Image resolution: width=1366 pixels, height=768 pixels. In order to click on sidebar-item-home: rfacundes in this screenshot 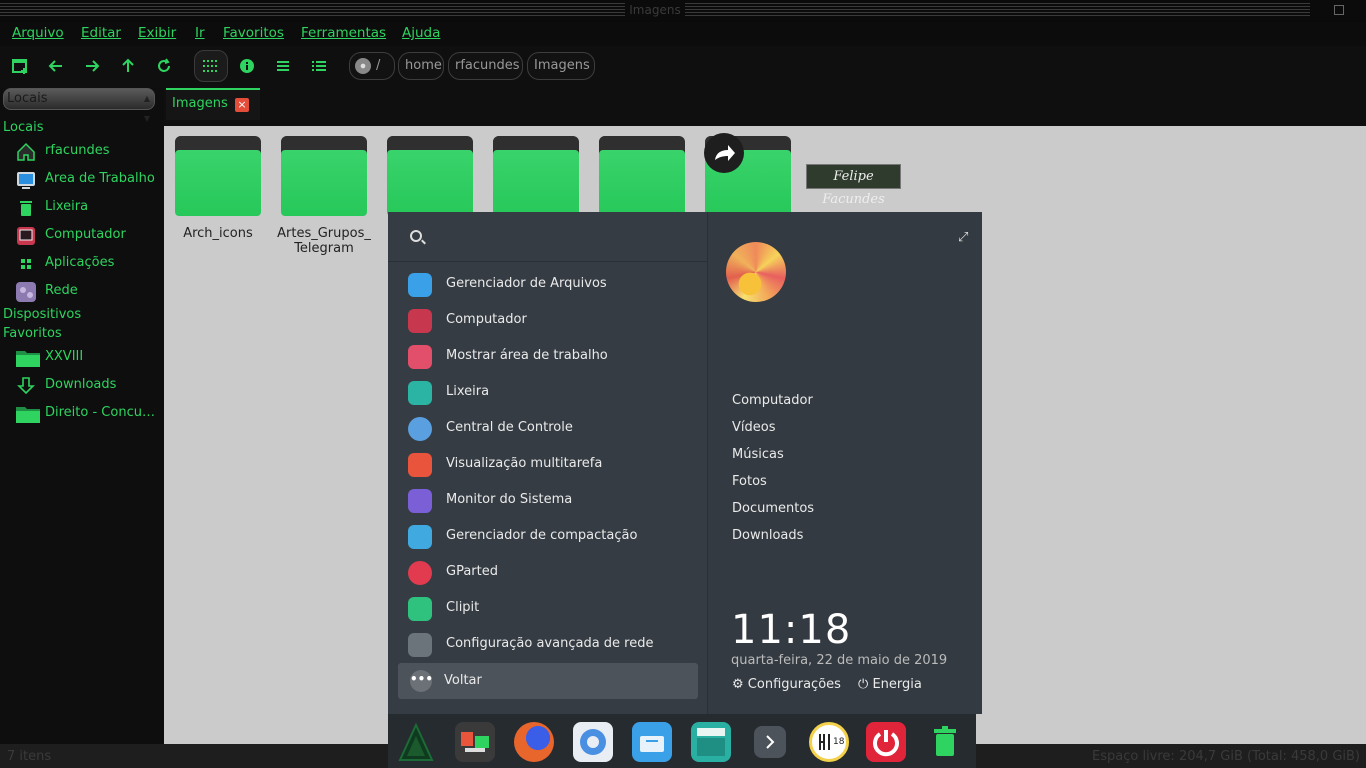, I will do `click(89, 152)`.